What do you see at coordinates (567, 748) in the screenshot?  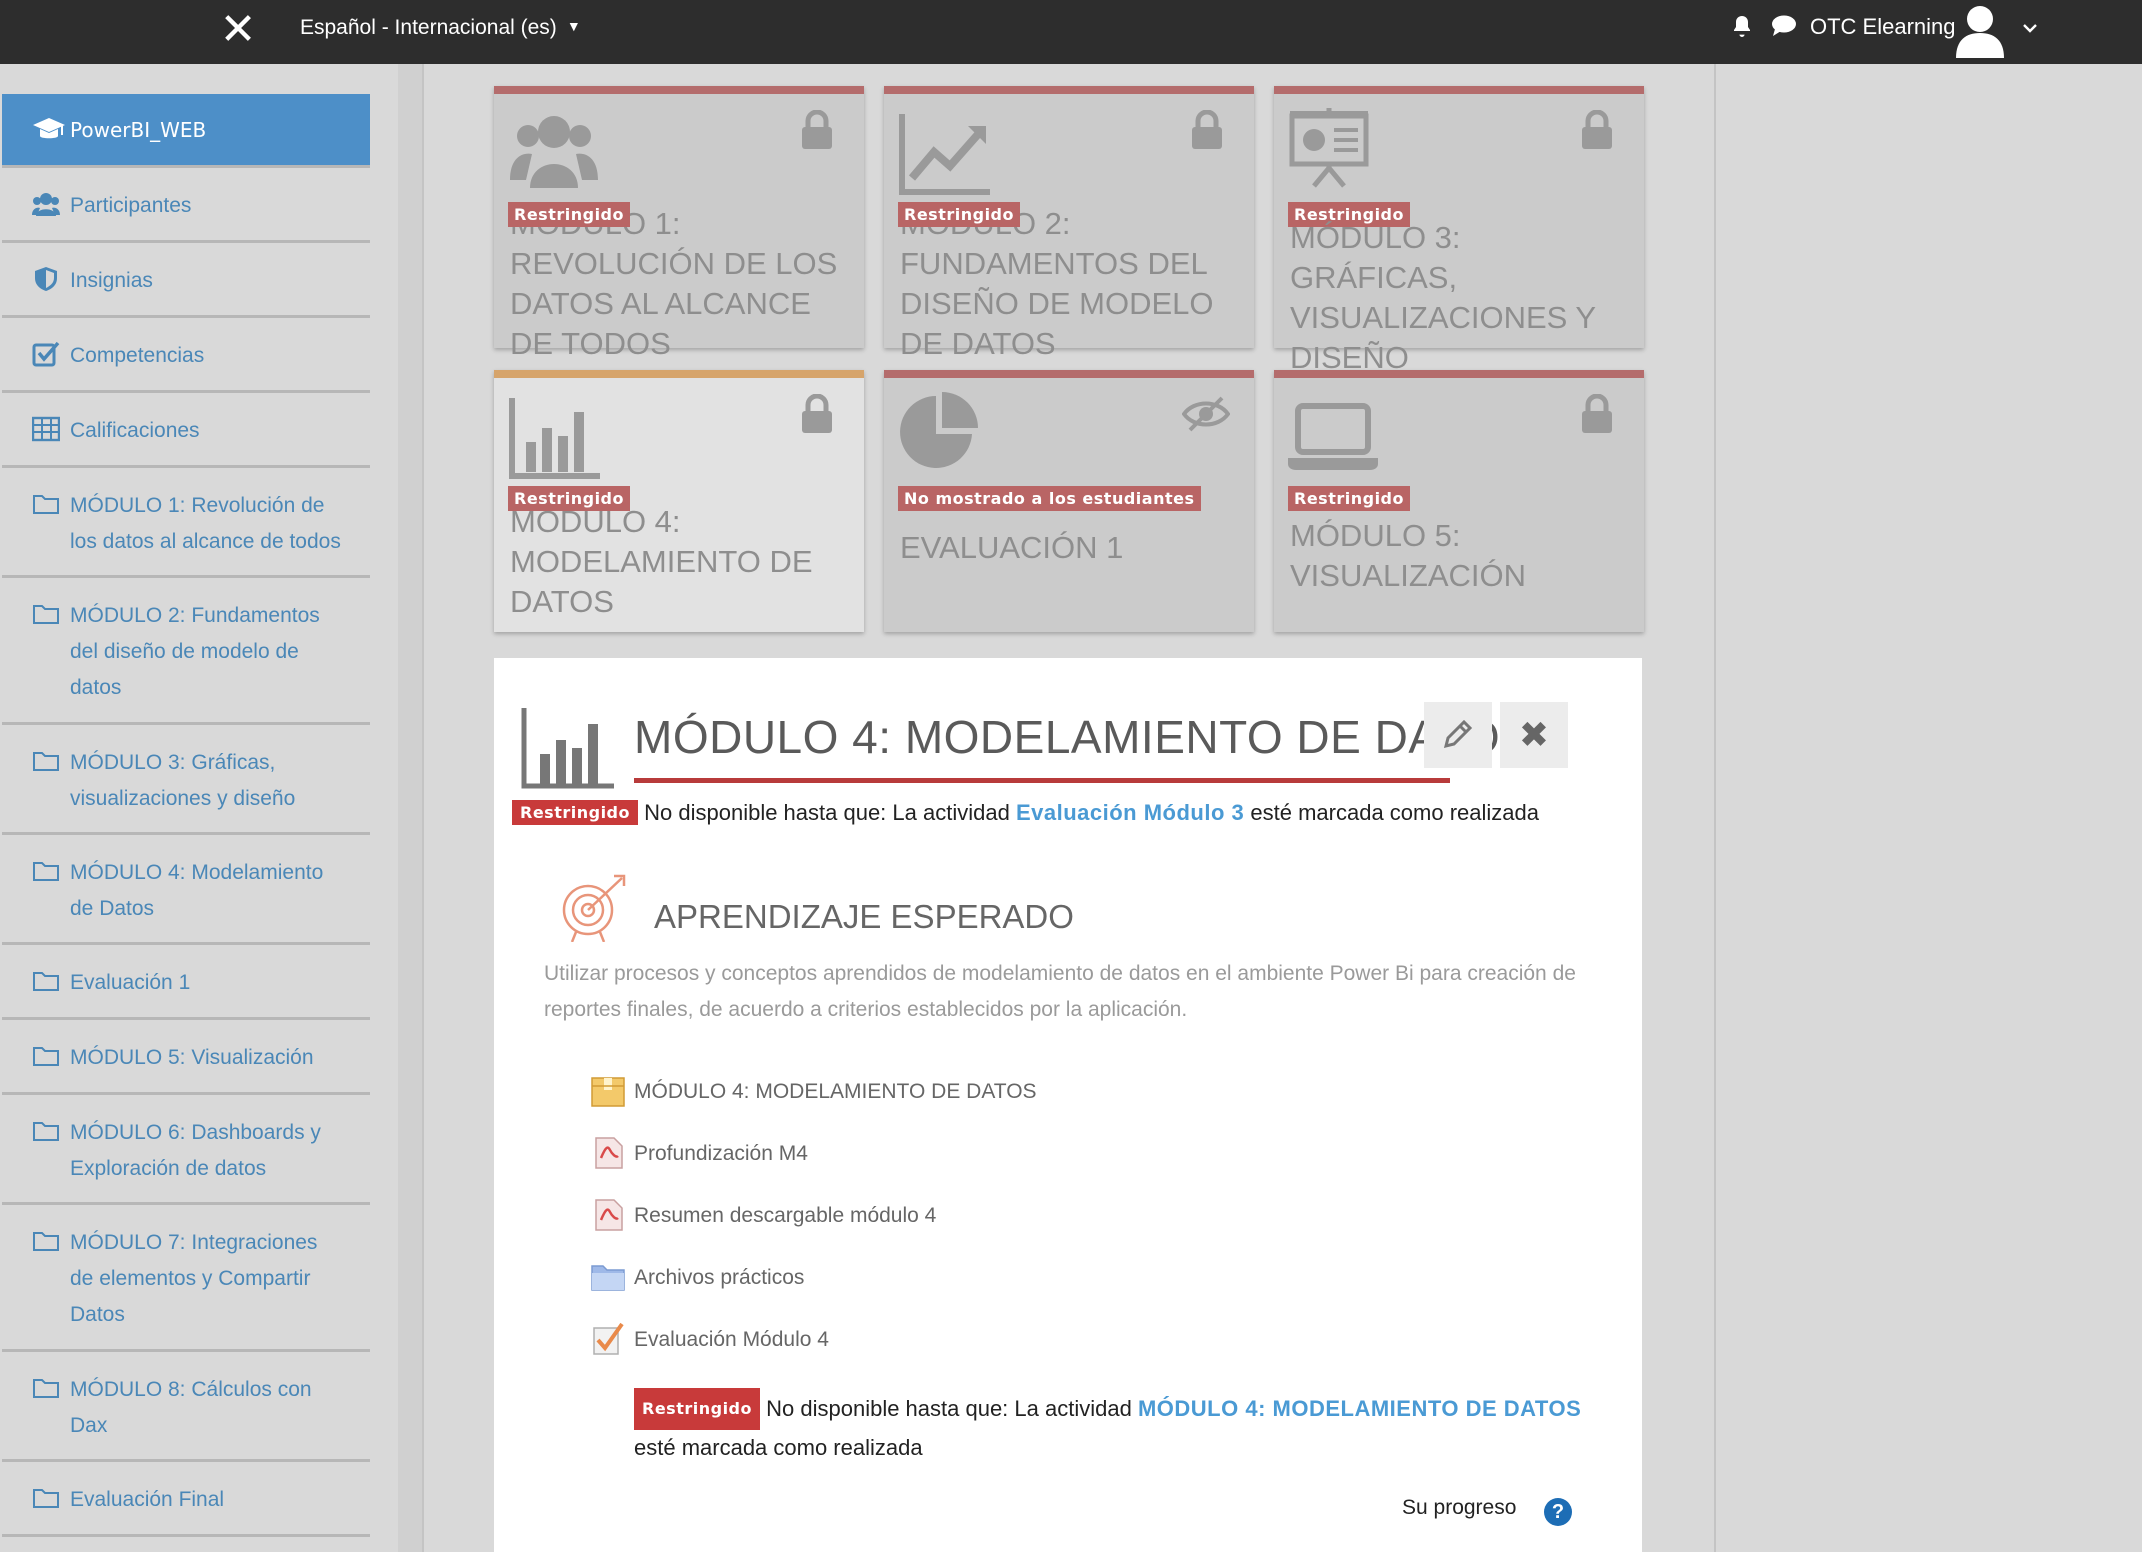 I see `bar-chart-icon` at bounding box center [567, 748].